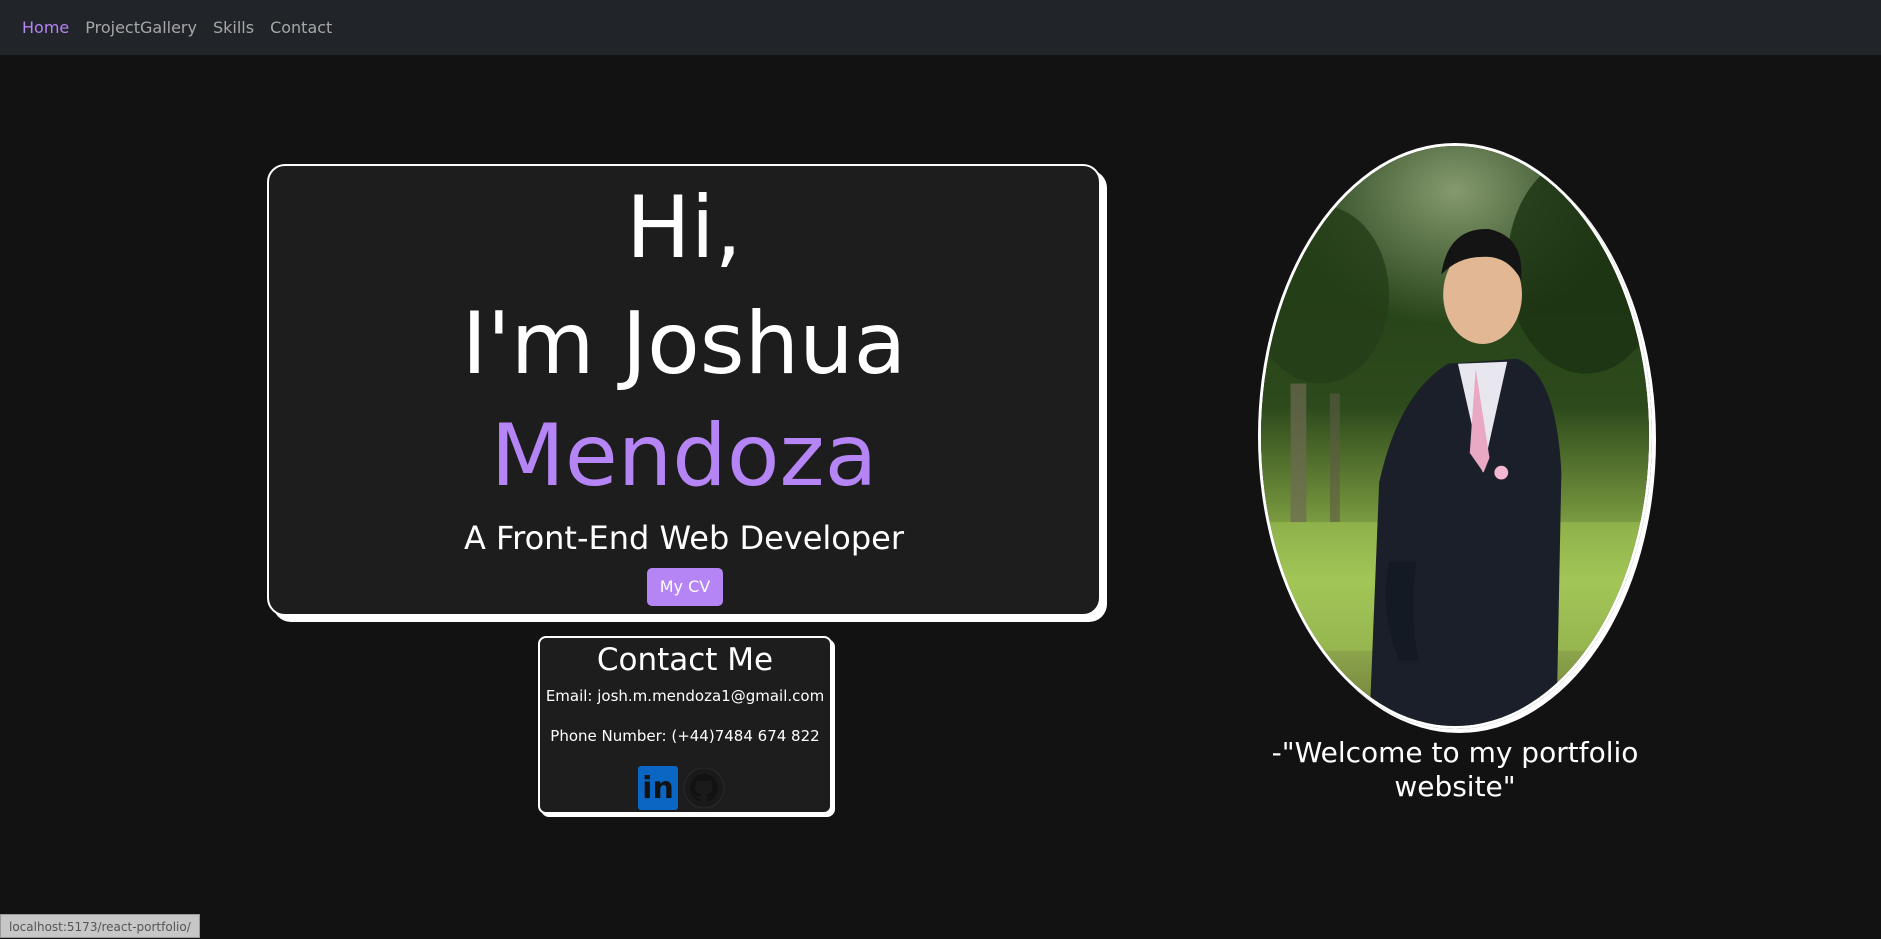 The width and height of the screenshot is (1881, 939). Describe the element at coordinates (940, 27) in the screenshot. I see `top-navbar: Home ProjectGallery Skills Contact` at that location.